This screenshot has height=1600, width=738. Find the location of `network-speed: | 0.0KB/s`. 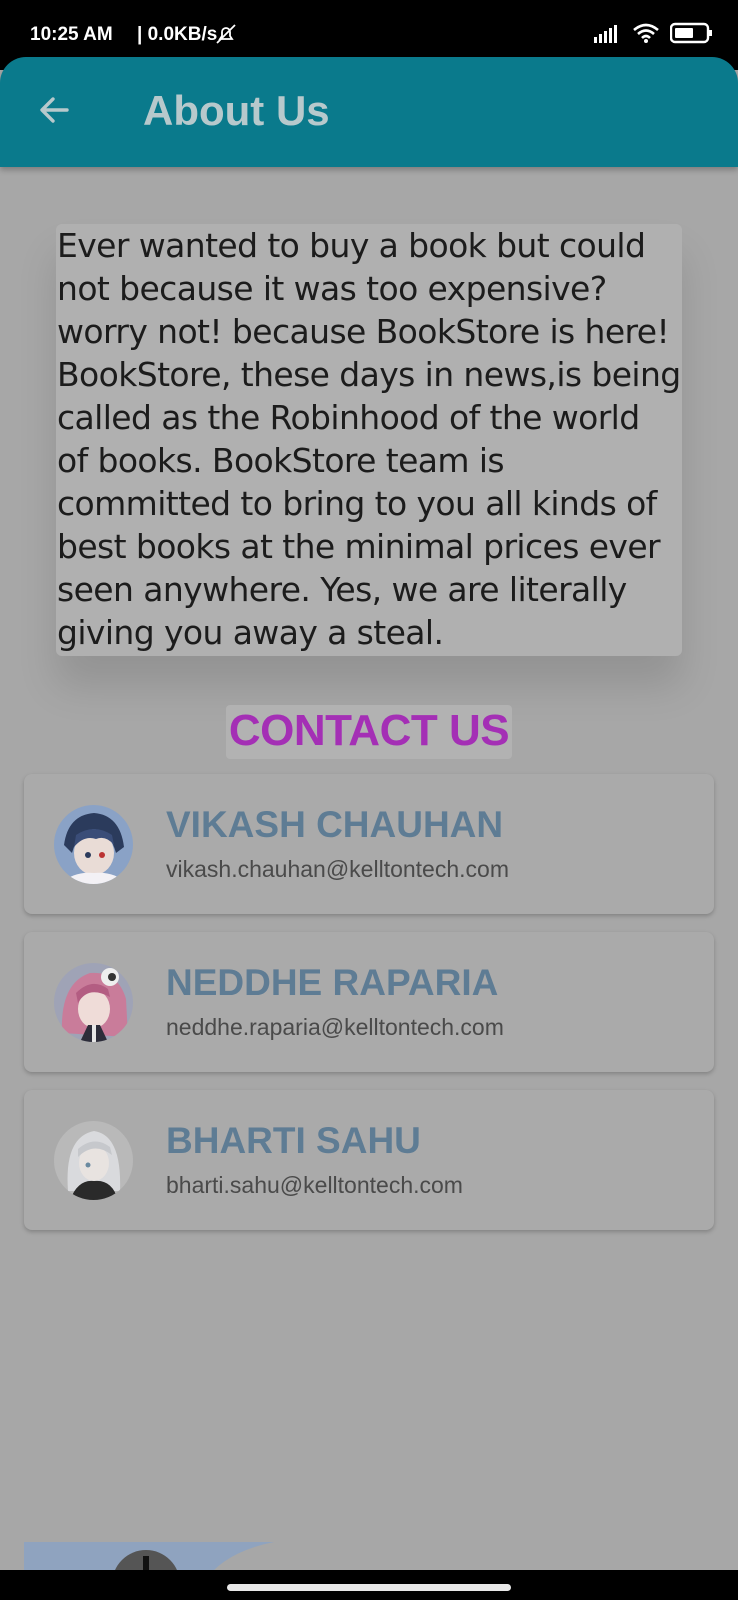

network-speed: | 0.0KB/s is located at coordinates (177, 34).